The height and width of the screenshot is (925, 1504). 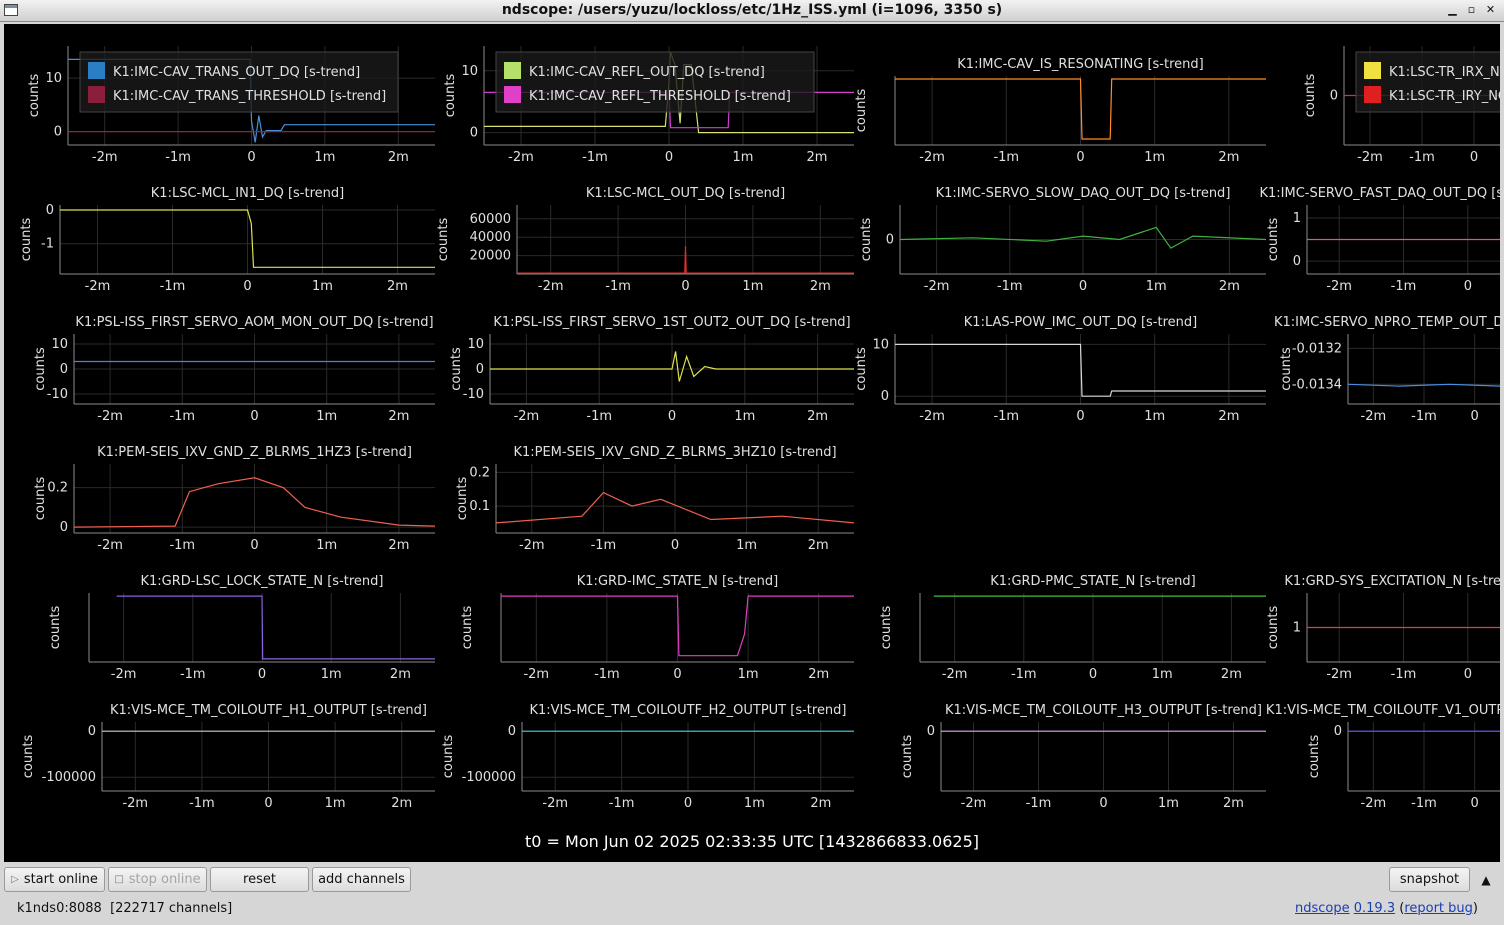 I want to click on add-channels-label: add channels, so click(x=361, y=879).